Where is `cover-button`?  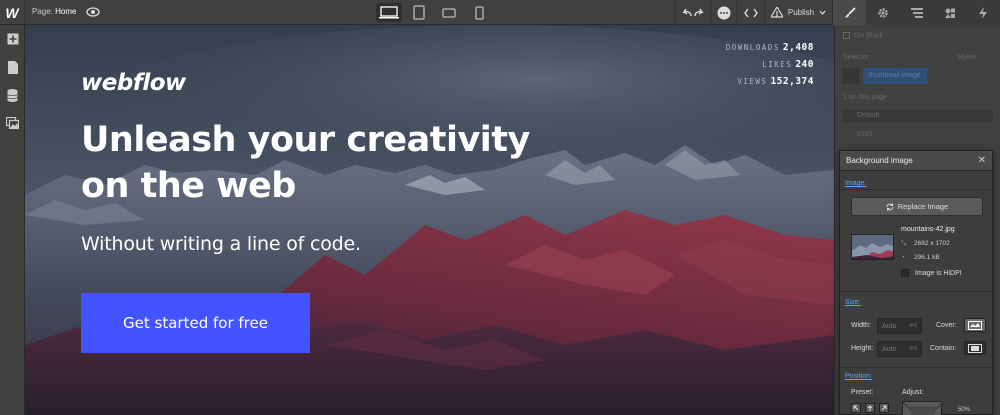 cover-button is located at coordinates (975, 325).